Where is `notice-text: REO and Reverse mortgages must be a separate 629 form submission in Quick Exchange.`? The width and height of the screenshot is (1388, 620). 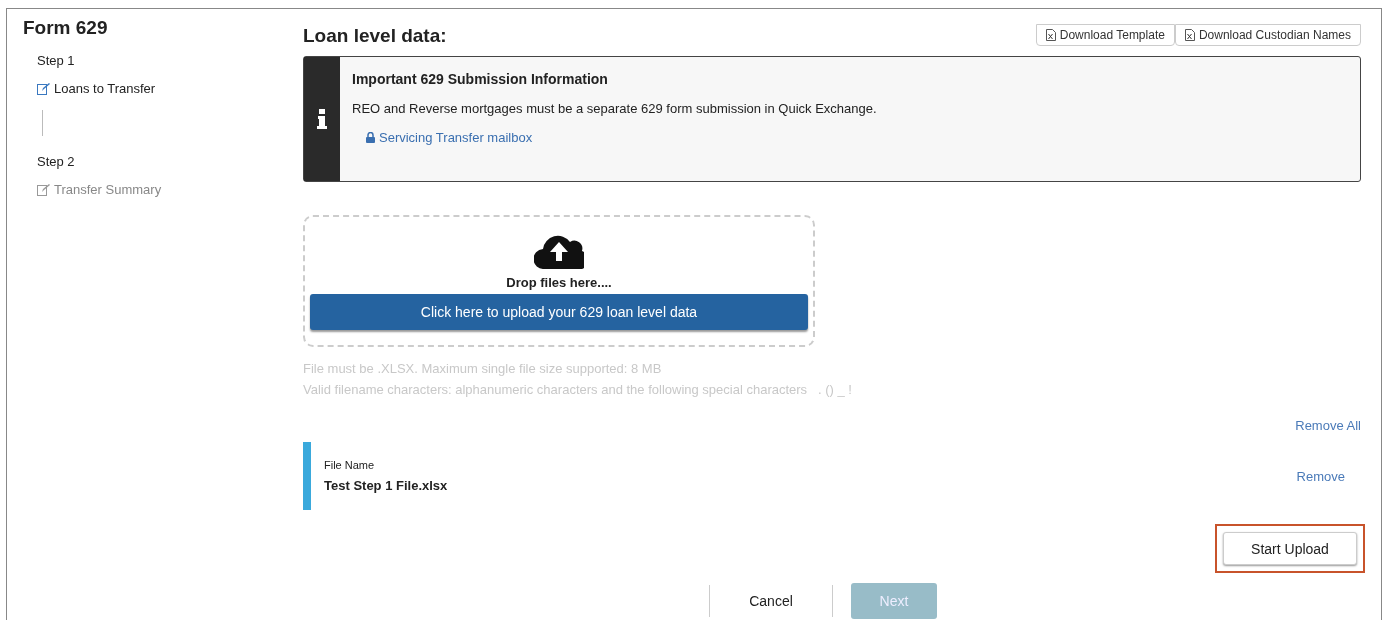
notice-text: REO and Reverse mortgages must be a separate 629 form submission in Quick Exchange. is located at coordinates (614, 108).